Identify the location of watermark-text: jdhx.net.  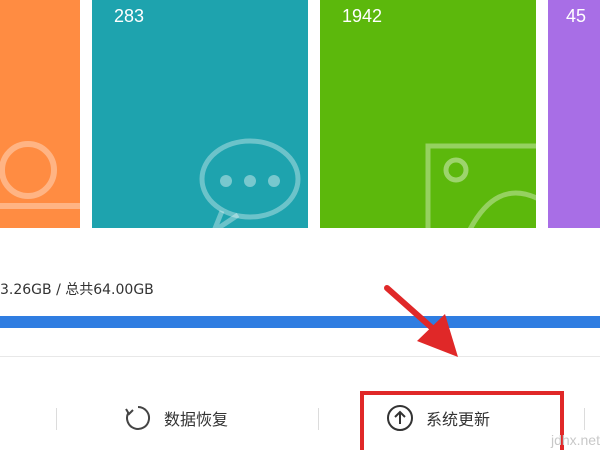
(575, 440).